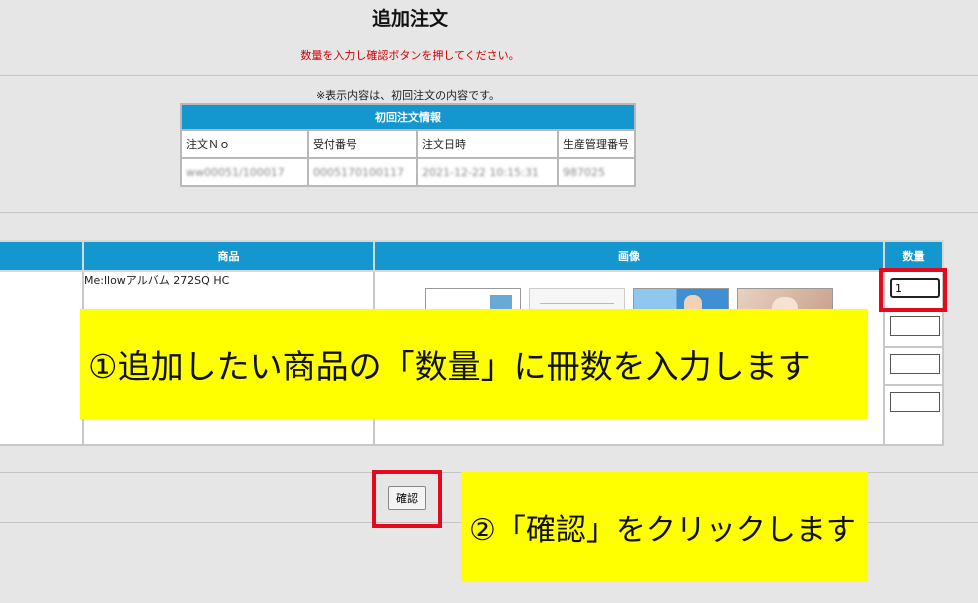  I want to click on order-no-value: ww00051/100017, so click(244, 172).